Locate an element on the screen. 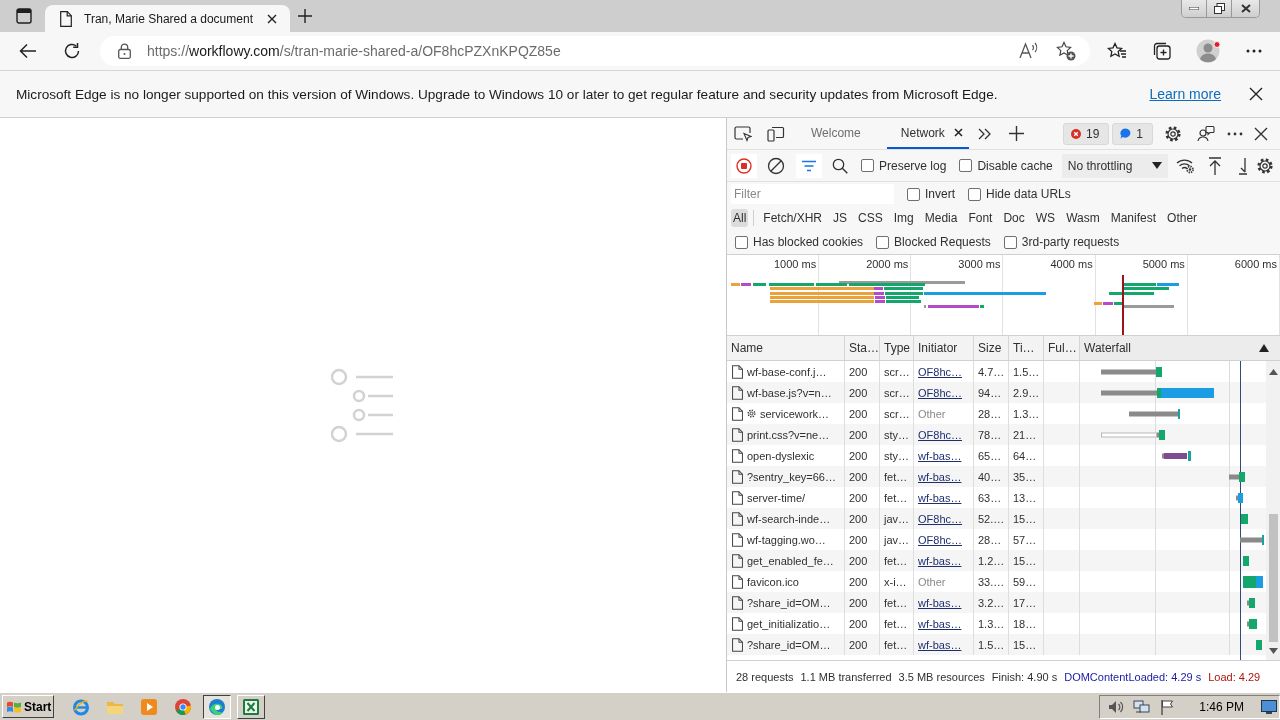 This screenshot has width=1280, height=720. flag-icon is located at coordinates (1167, 706).